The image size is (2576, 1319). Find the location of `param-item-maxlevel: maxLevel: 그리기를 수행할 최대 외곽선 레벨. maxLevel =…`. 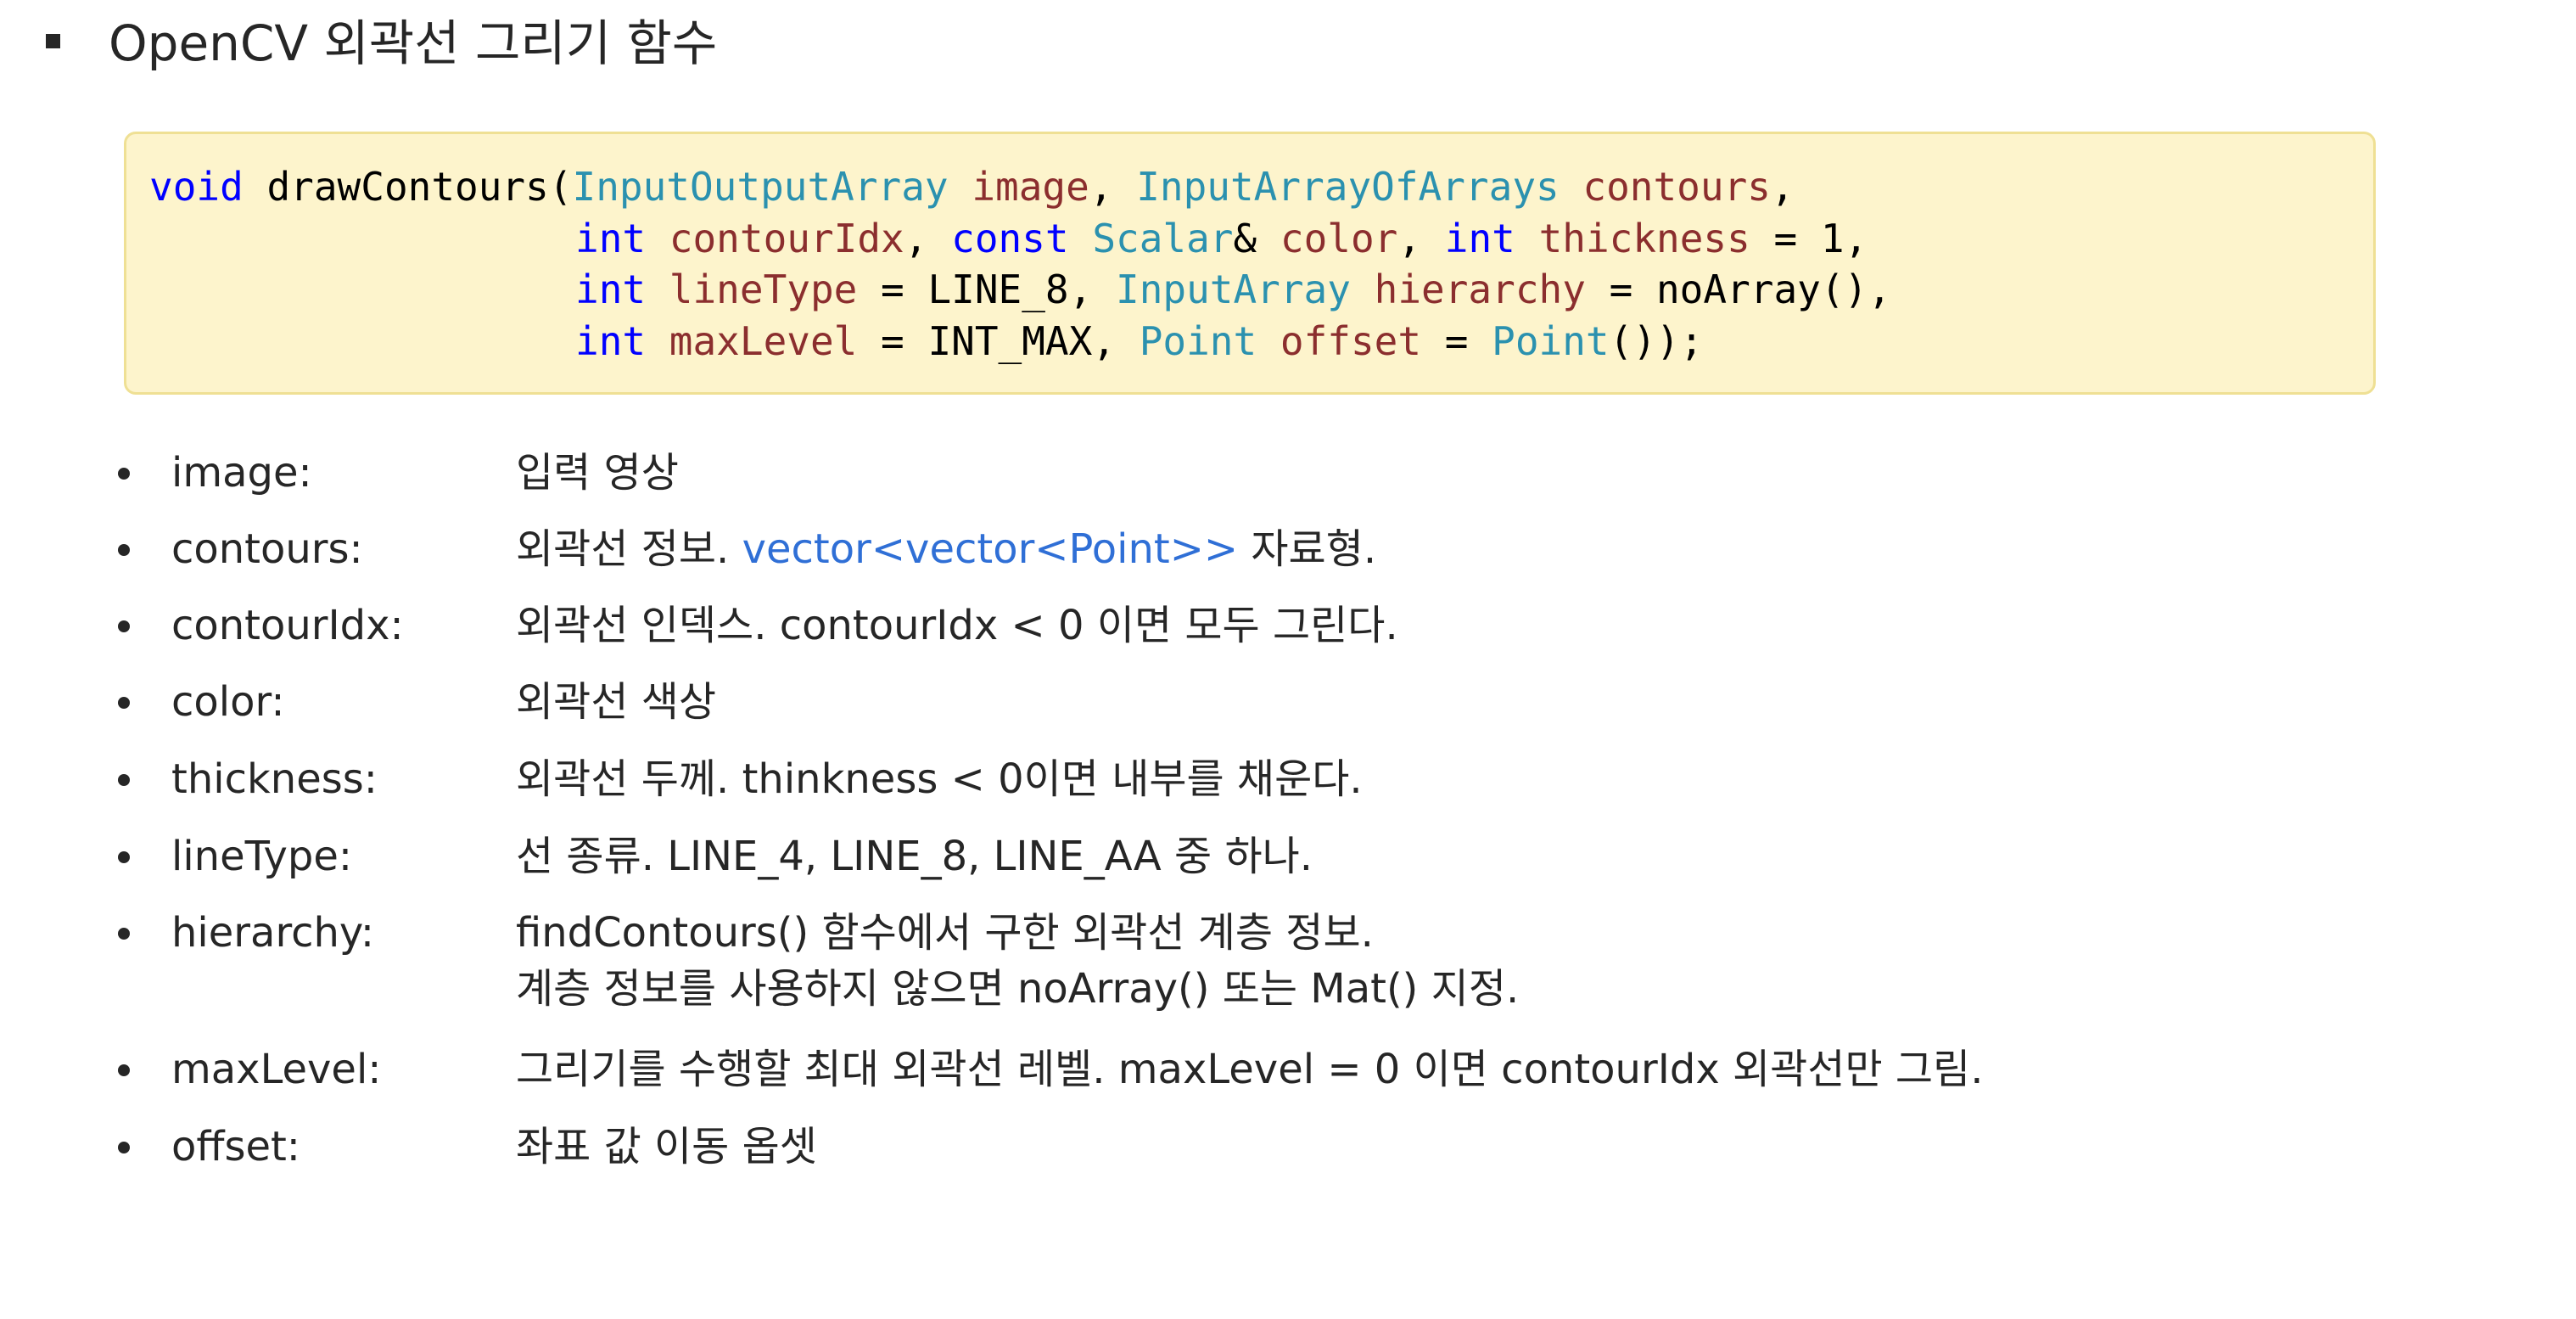

param-item-maxlevel: maxLevel: 그리기를 수행할 최대 외곽선 레벨. maxLevel =… is located at coordinates (1288, 1069).